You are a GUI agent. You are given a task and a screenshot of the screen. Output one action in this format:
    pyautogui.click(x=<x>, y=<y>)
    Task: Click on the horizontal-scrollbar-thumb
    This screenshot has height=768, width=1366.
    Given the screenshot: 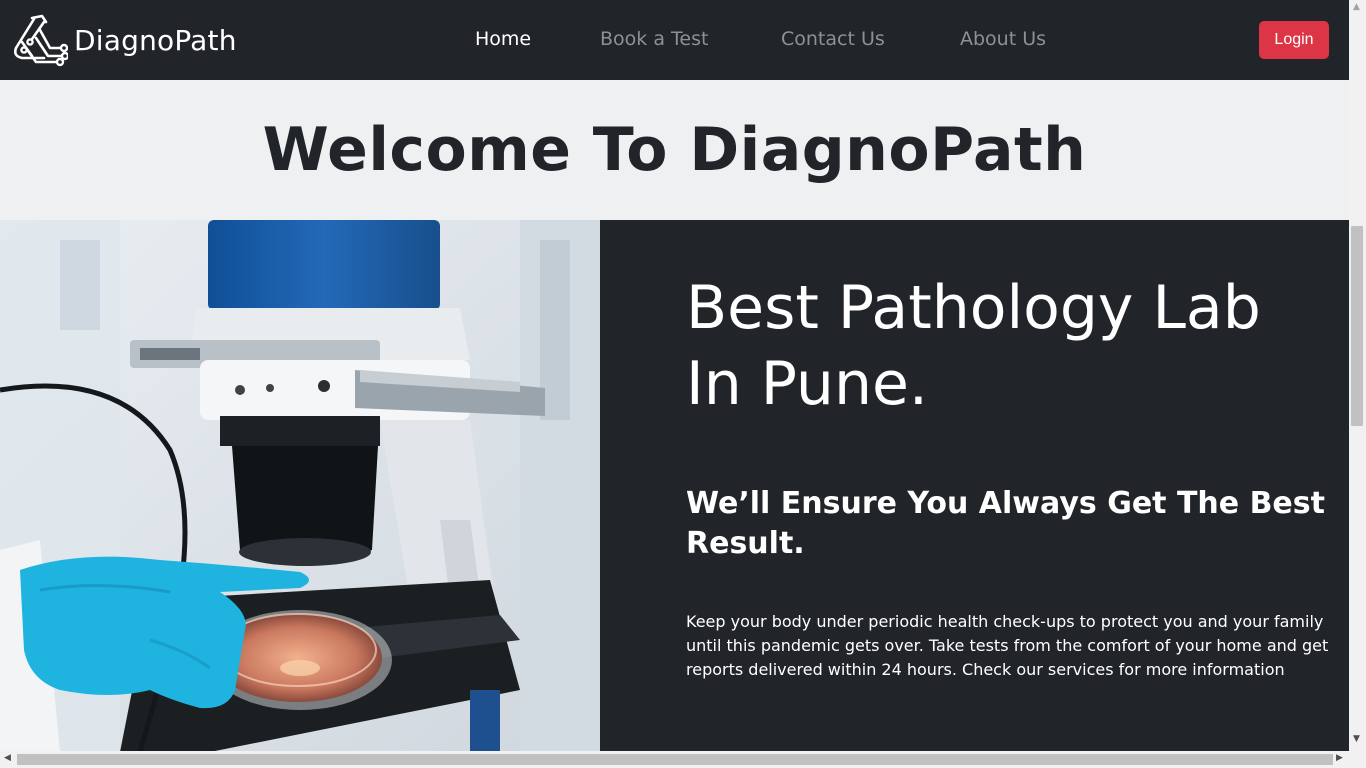 What is the action you would take?
    pyautogui.click(x=675, y=759)
    